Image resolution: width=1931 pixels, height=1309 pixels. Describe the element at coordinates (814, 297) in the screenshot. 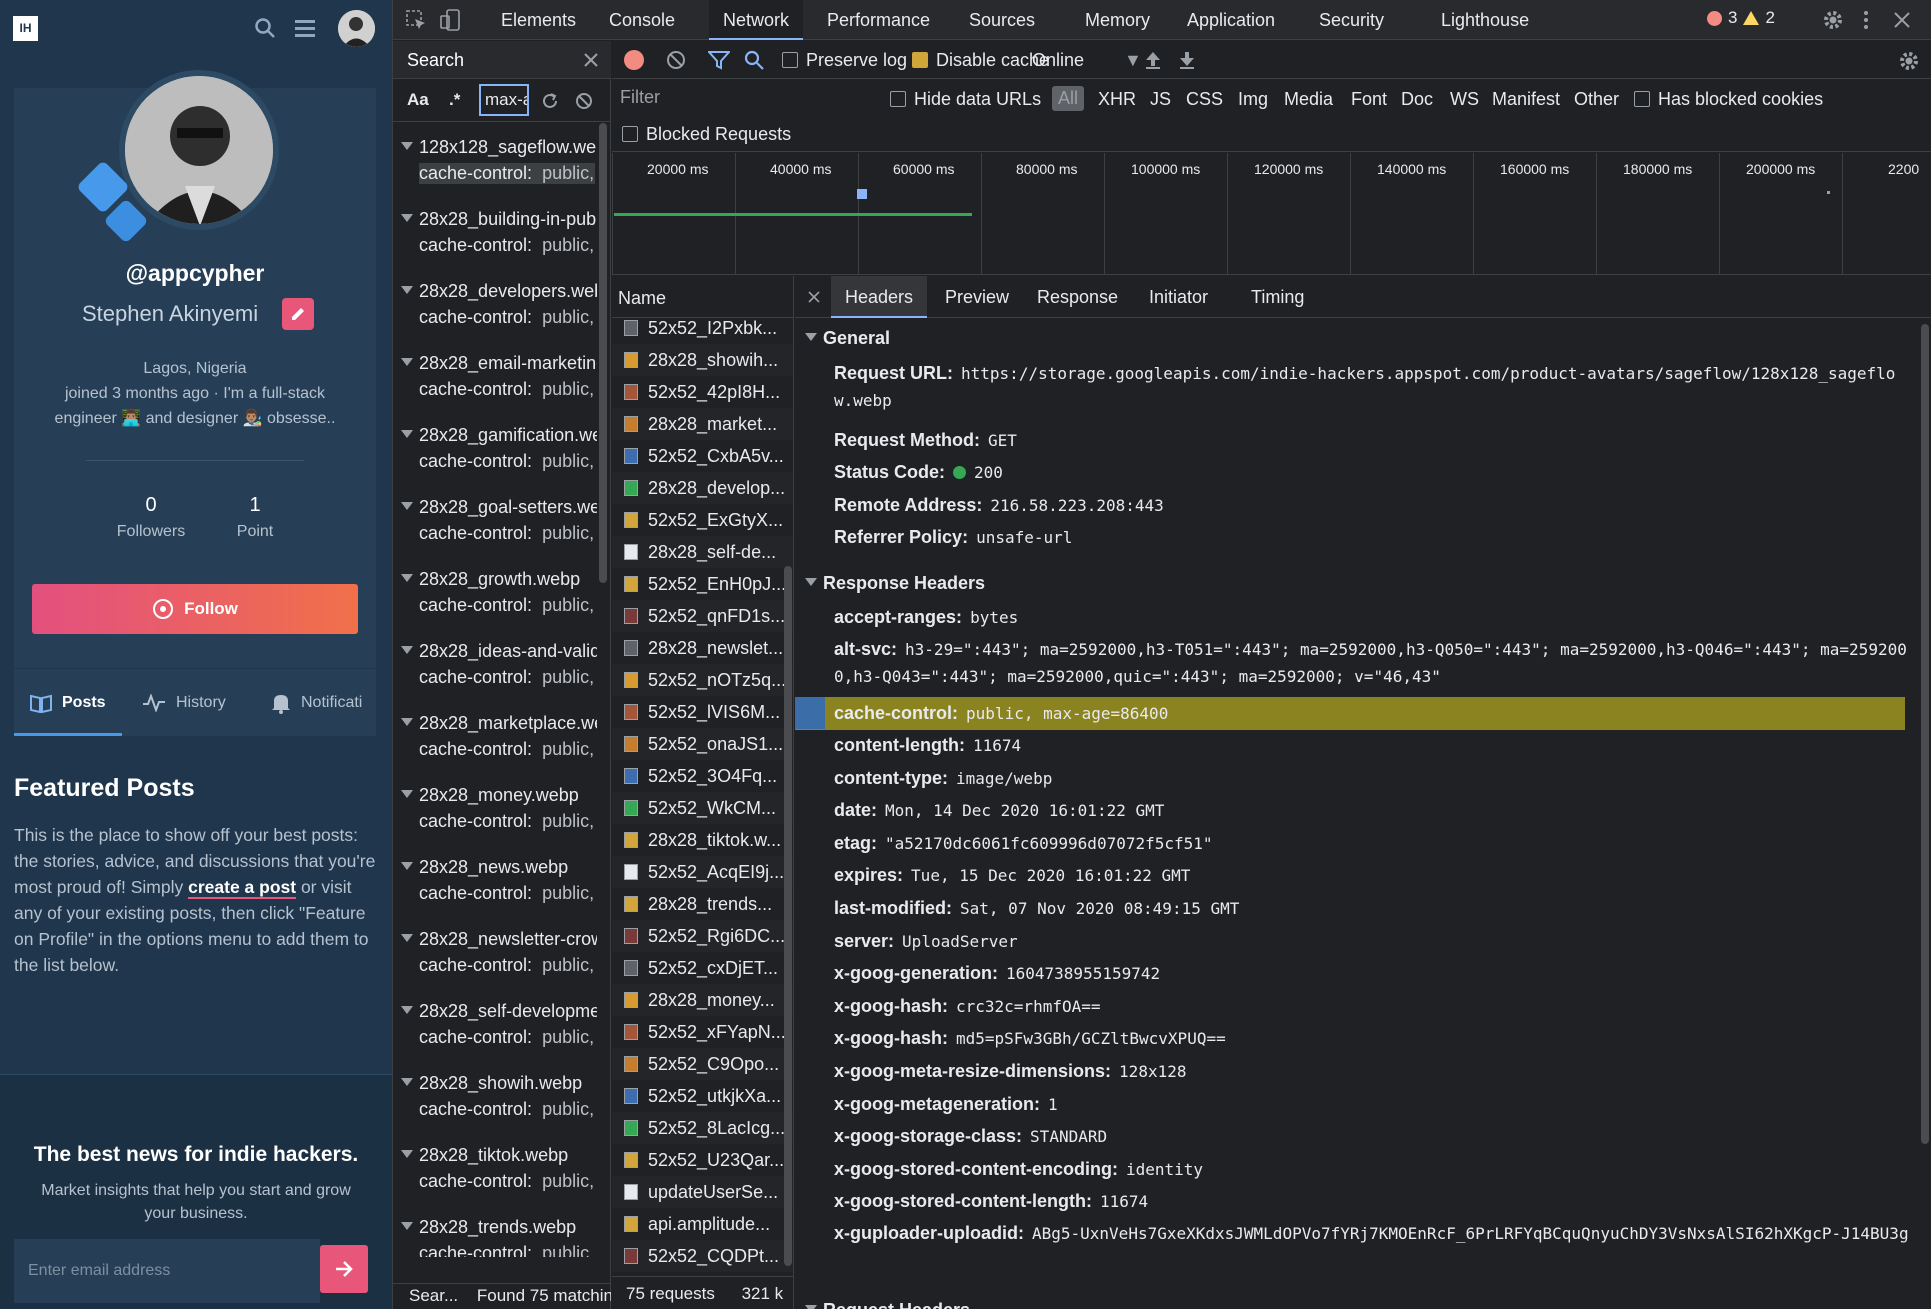

I see `close-details-icon` at that location.